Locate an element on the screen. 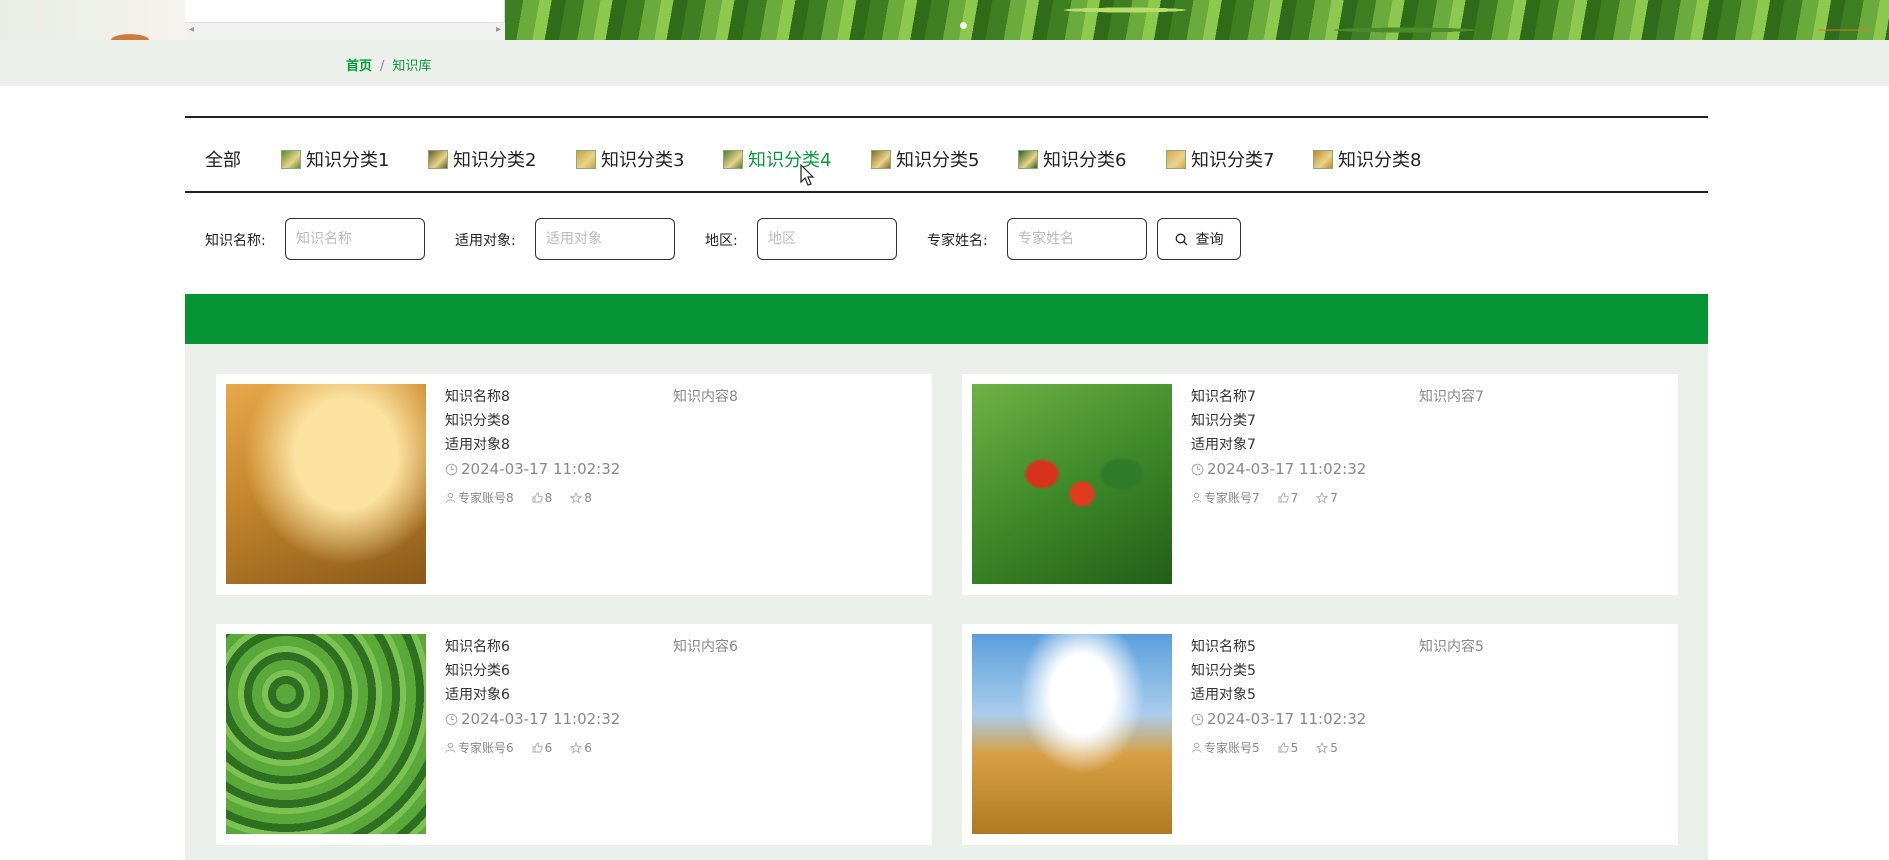 The image size is (1889, 860). favorite-count-text: 7 is located at coordinates (1334, 497).